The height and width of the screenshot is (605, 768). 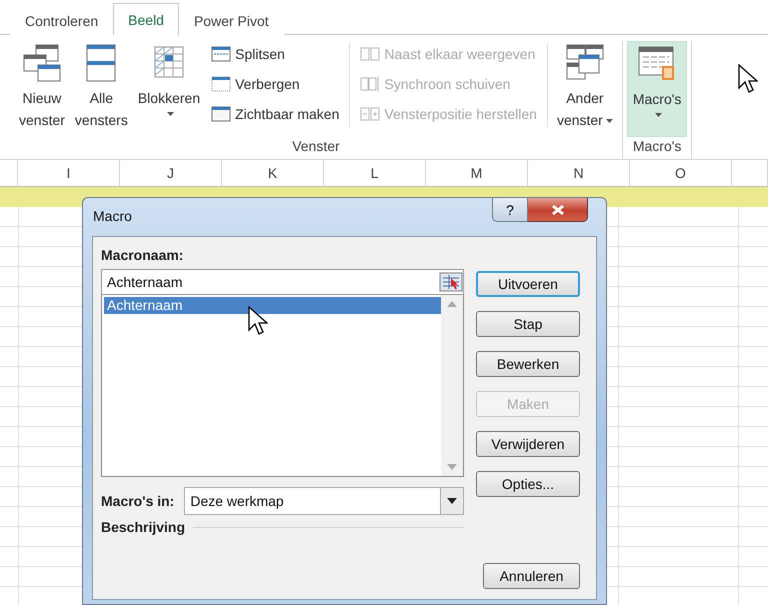 I want to click on ribbon-button: Macro's, so click(x=657, y=89).